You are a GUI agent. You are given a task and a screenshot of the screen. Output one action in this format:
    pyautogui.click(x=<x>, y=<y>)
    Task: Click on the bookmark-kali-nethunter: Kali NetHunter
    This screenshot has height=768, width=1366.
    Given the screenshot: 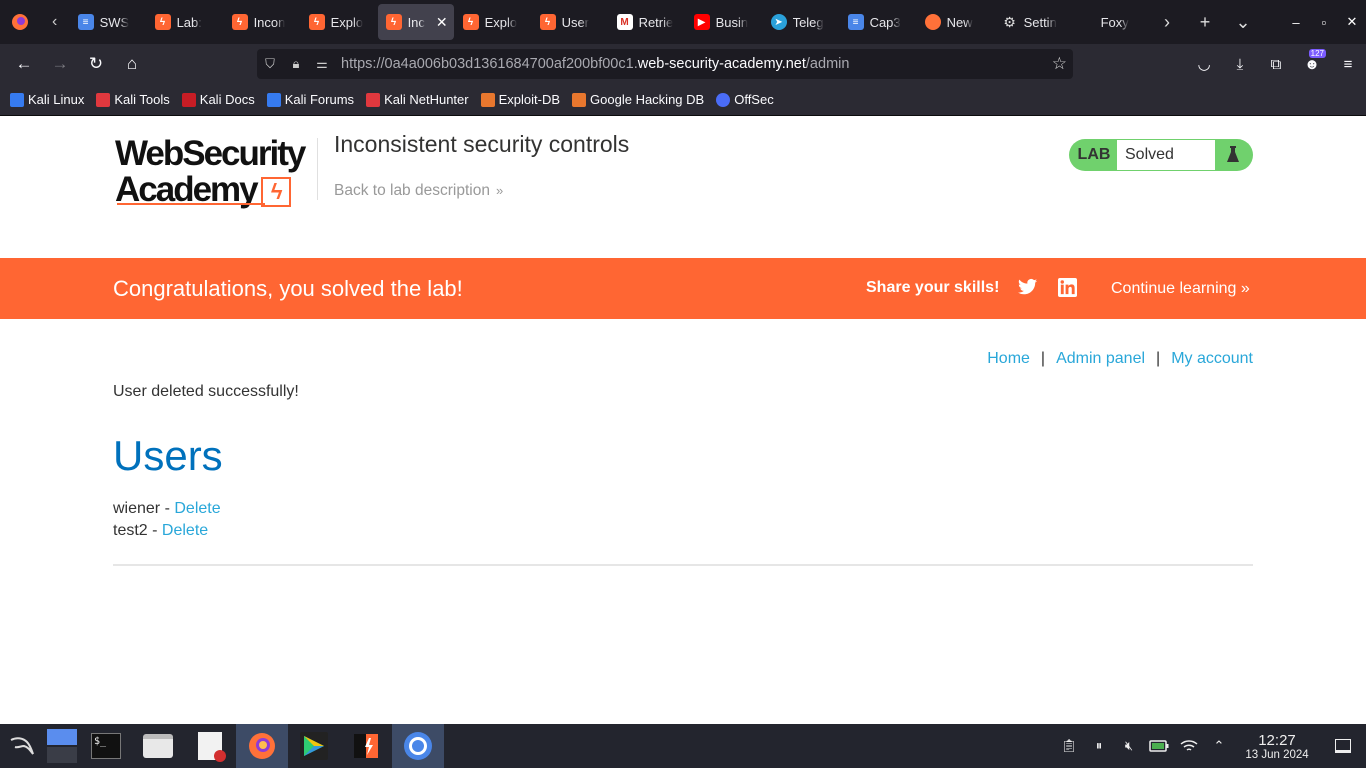 What is the action you would take?
    pyautogui.click(x=417, y=99)
    